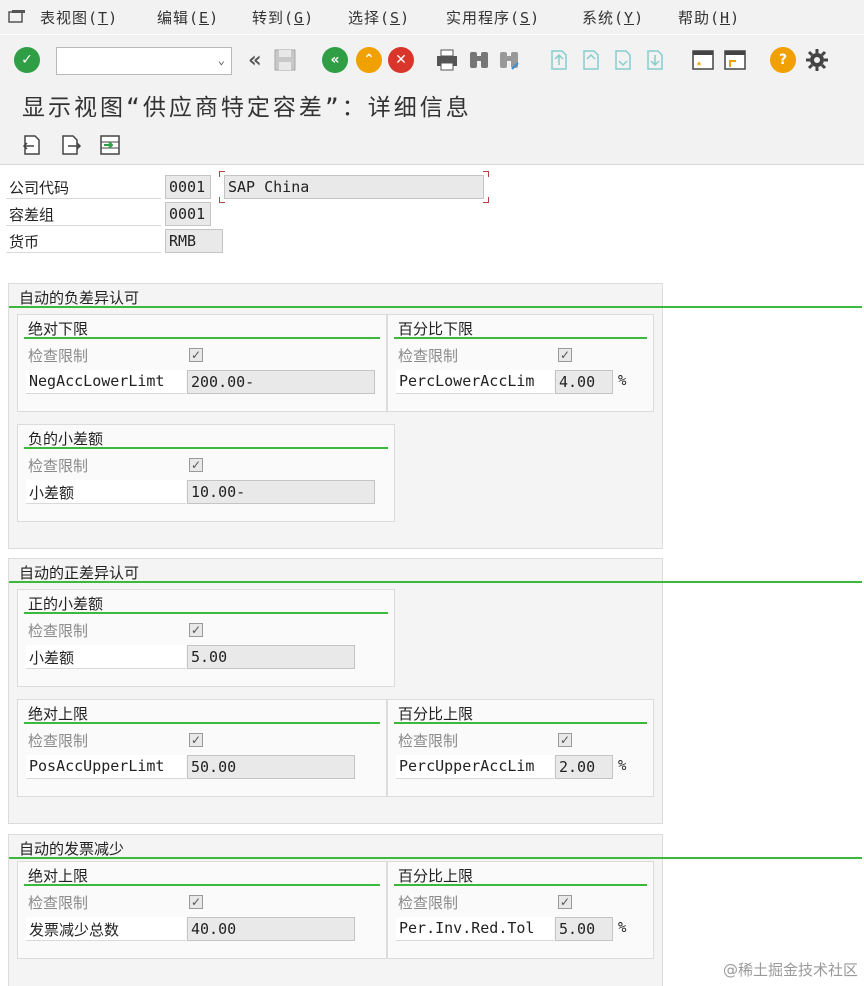 The image size is (864, 986). Describe the element at coordinates (247, 108) in the screenshot. I see `page-title: 显示视图“供应商特定容差”：详细信息` at that location.